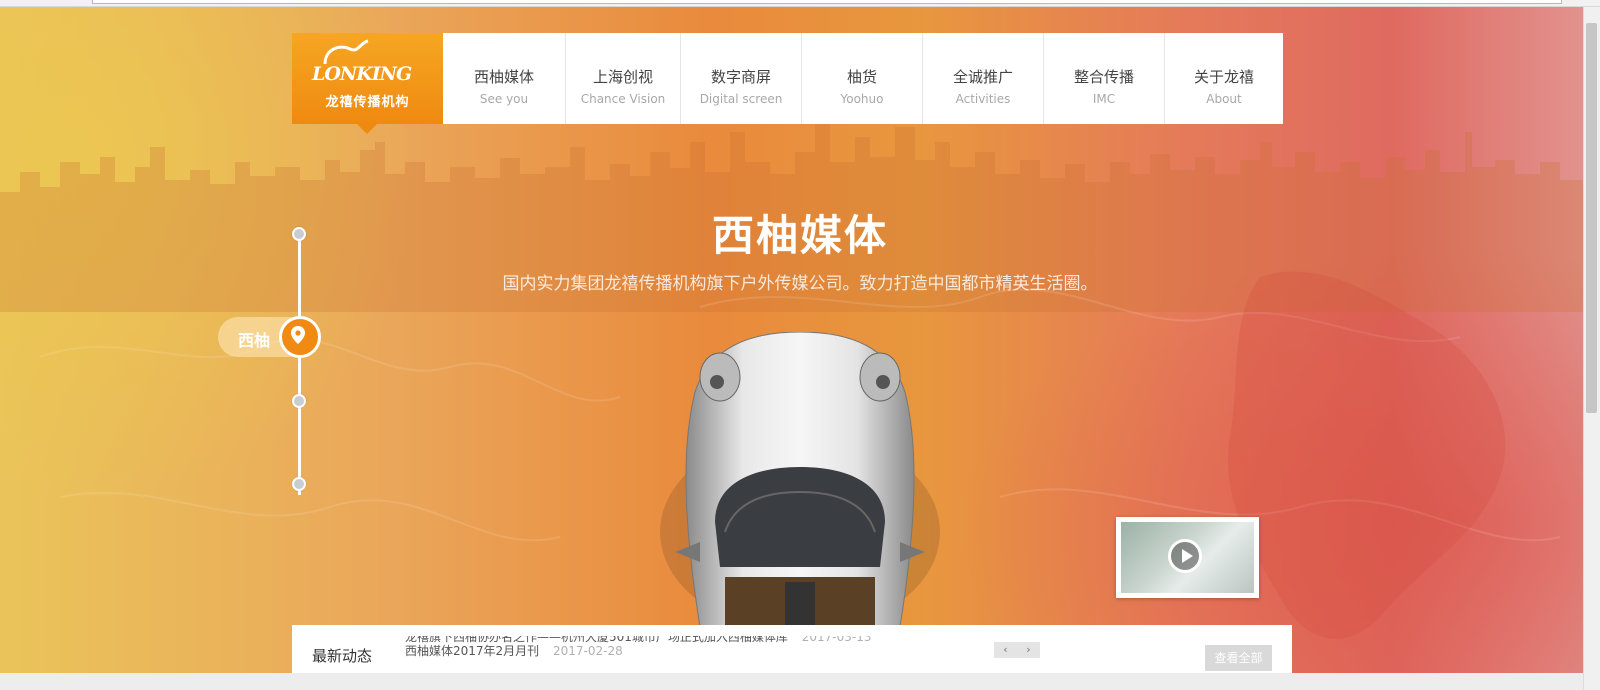 The width and height of the screenshot is (1600, 690). What do you see at coordinates (299, 367) in the screenshot?
I see `timeline-track` at bounding box center [299, 367].